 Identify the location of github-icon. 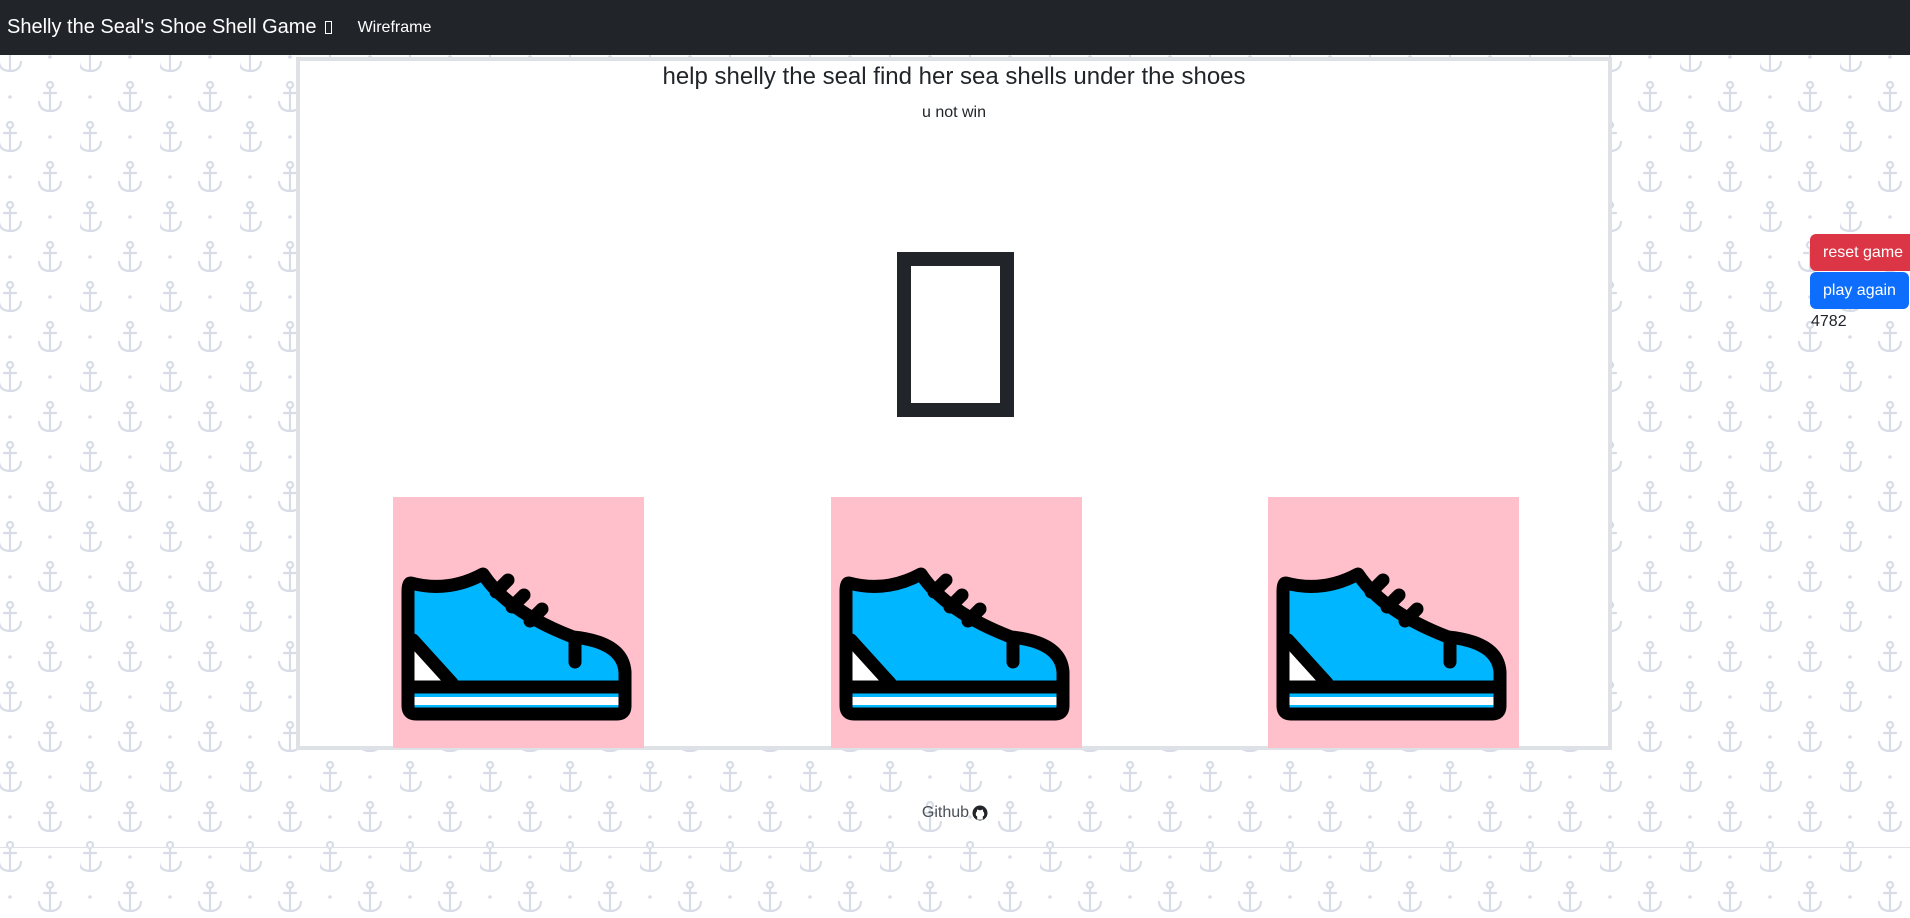
(980, 813).